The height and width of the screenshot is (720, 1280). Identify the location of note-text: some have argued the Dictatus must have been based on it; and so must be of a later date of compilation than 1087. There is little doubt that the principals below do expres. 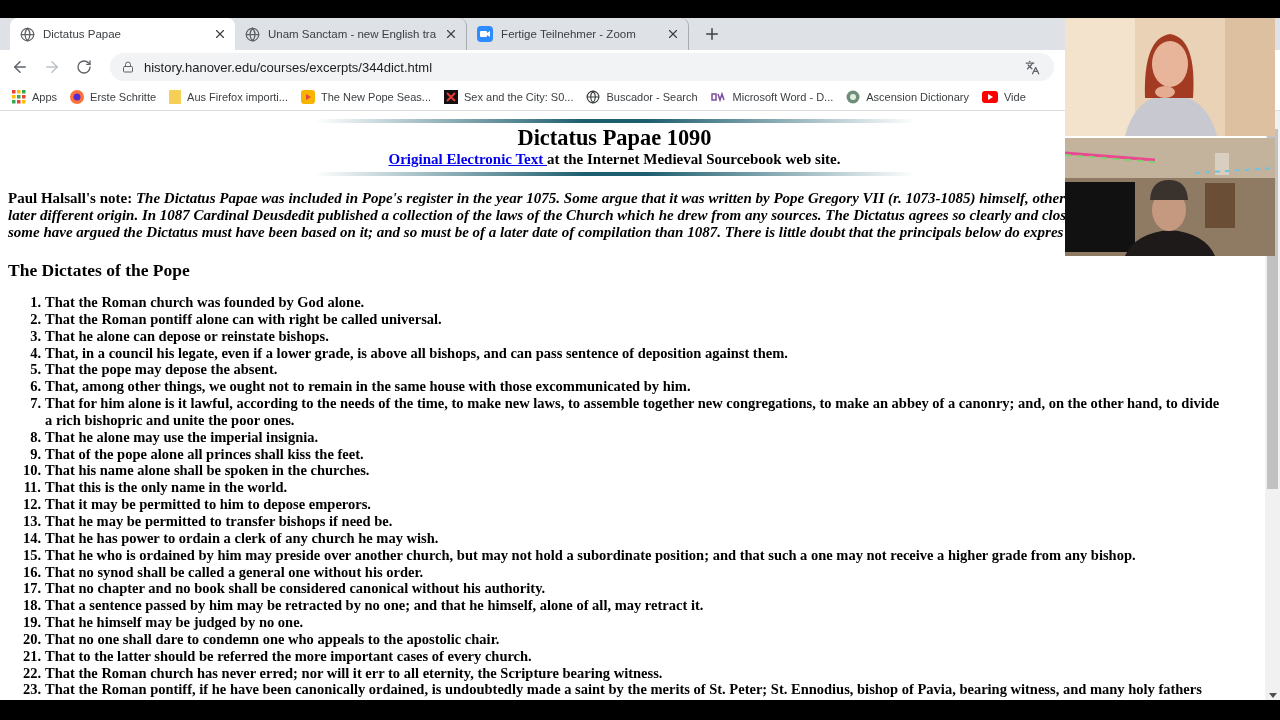
(536, 232).